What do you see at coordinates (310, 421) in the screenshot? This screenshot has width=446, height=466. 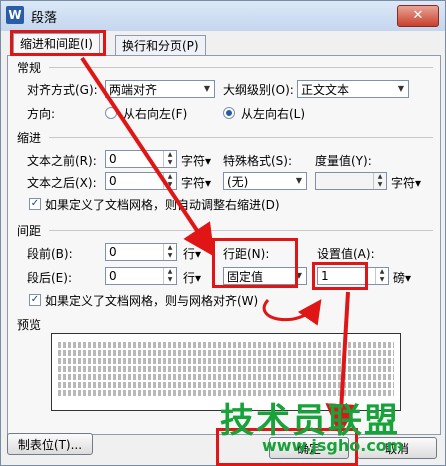 I see `watermark-text: 技术员联盟` at bounding box center [310, 421].